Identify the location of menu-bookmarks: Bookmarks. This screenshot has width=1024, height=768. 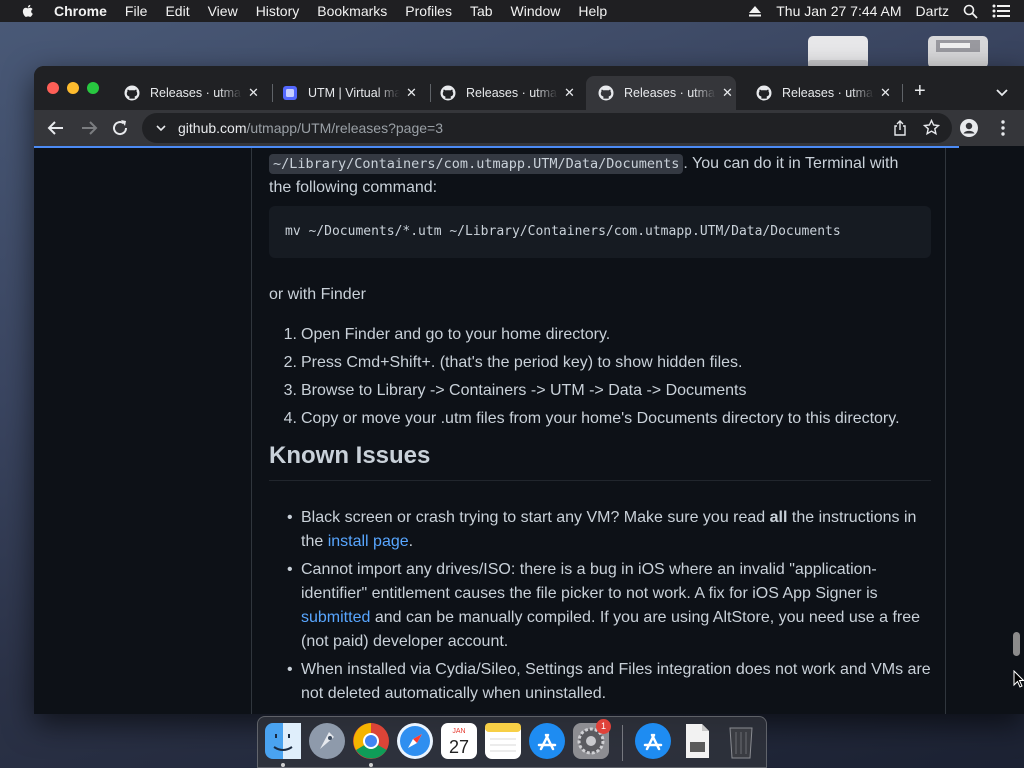
(352, 11).